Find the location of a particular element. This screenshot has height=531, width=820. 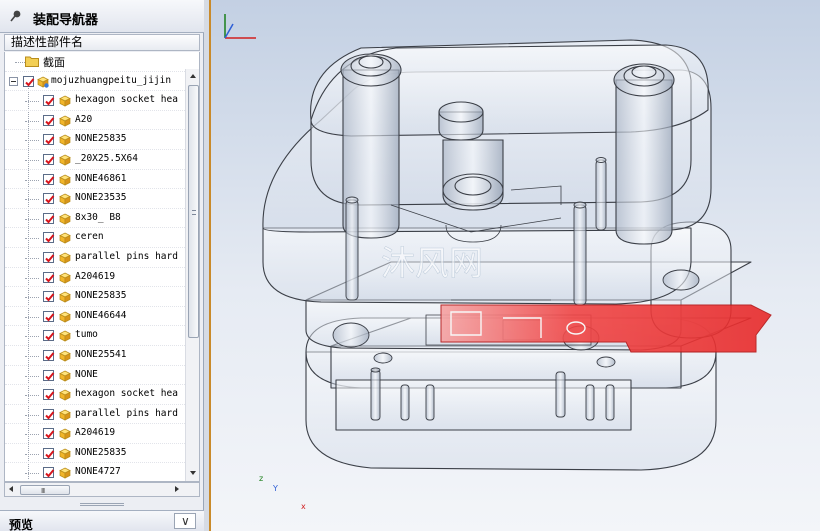

tree-node-section: 截面 is located at coordinates (95, 62).